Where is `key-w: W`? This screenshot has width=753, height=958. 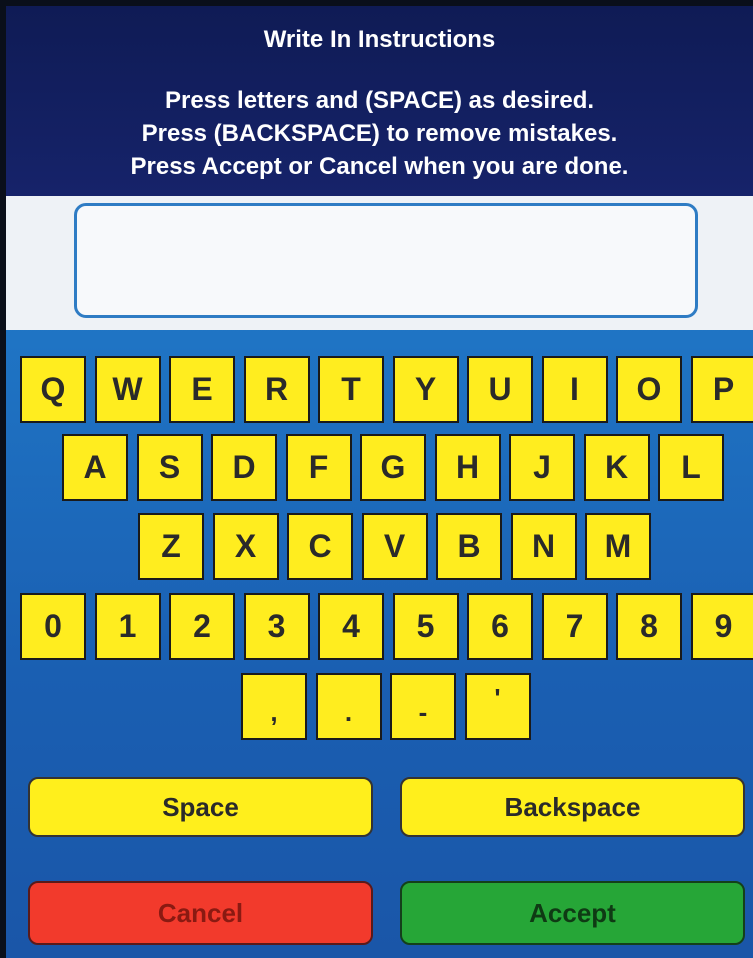 key-w: W is located at coordinates (127, 389).